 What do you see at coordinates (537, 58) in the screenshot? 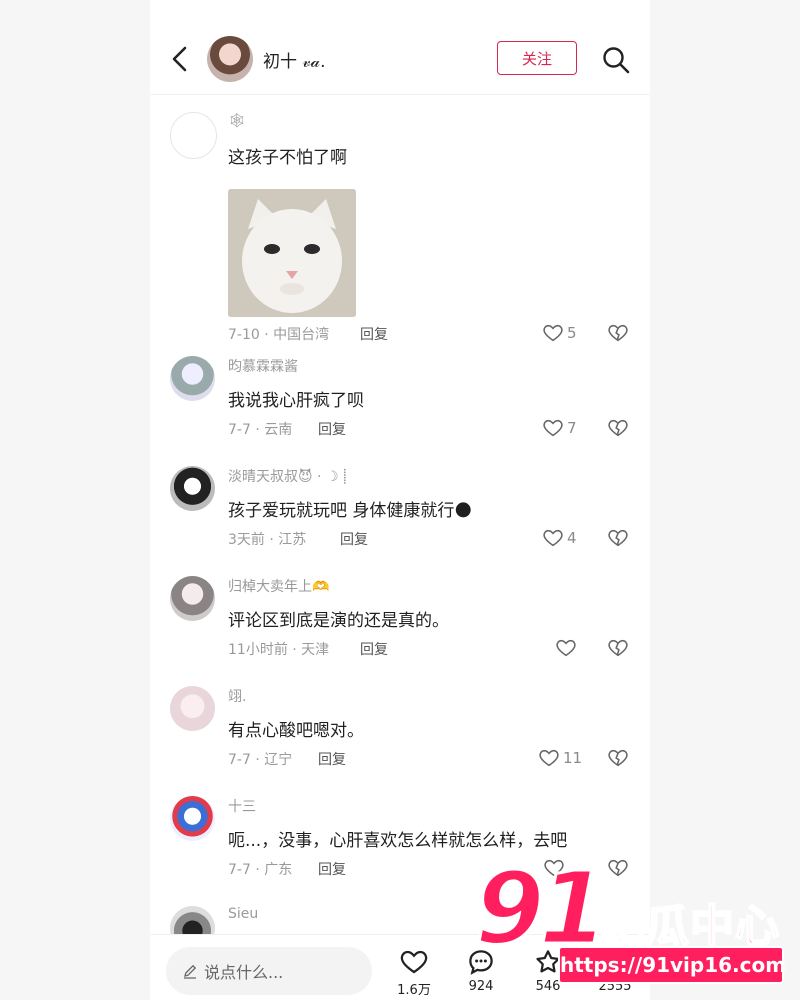
I see `follow-button: 关注` at bounding box center [537, 58].